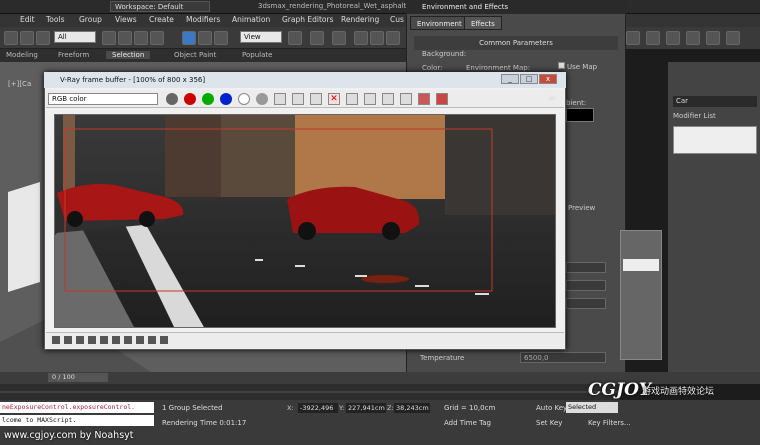 The height and width of the screenshot is (445, 760). What do you see at coordinates (160, 6) in the screenshot?
I see `workspace-selector: Workspace: Default` at bounding box center [160, 6].